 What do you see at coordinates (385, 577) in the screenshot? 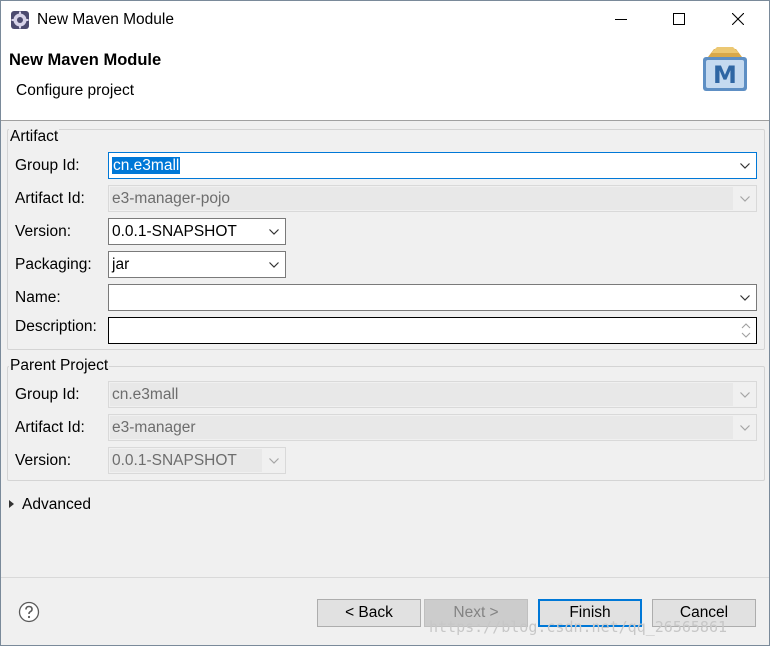
I see `footer-divider` at bounding box center [385, 577].